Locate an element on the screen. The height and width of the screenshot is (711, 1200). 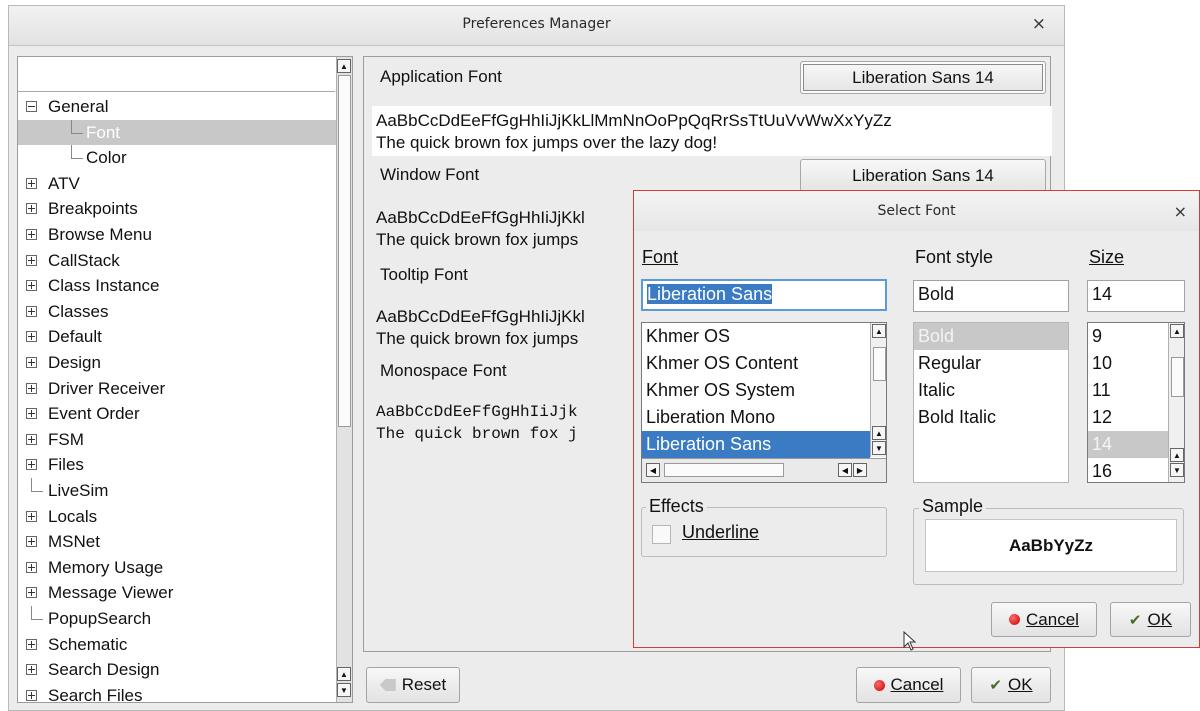
tree-item: Classes is located at coordinates (177, 312).